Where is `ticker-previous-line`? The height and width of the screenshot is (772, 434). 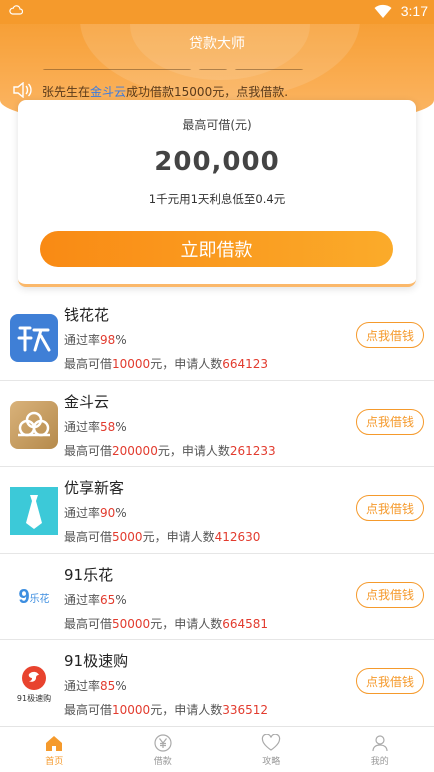
ticker-previous-line is located at coordinates (192, 65).